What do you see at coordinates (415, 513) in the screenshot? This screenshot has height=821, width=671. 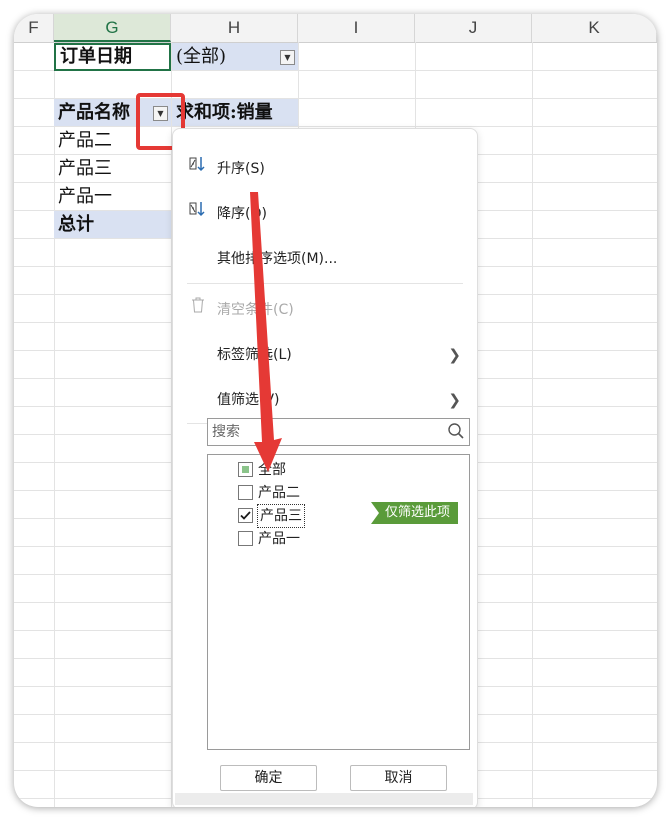 I see `only-filter-this-button: 仅筛选此项` at bounding box center [415, 513].